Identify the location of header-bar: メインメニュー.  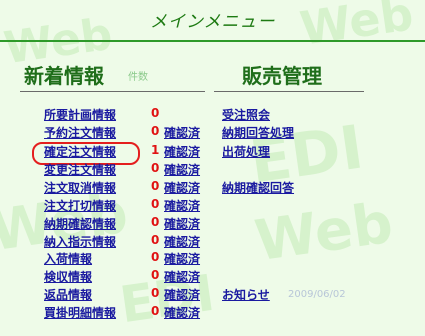
(212, 20).